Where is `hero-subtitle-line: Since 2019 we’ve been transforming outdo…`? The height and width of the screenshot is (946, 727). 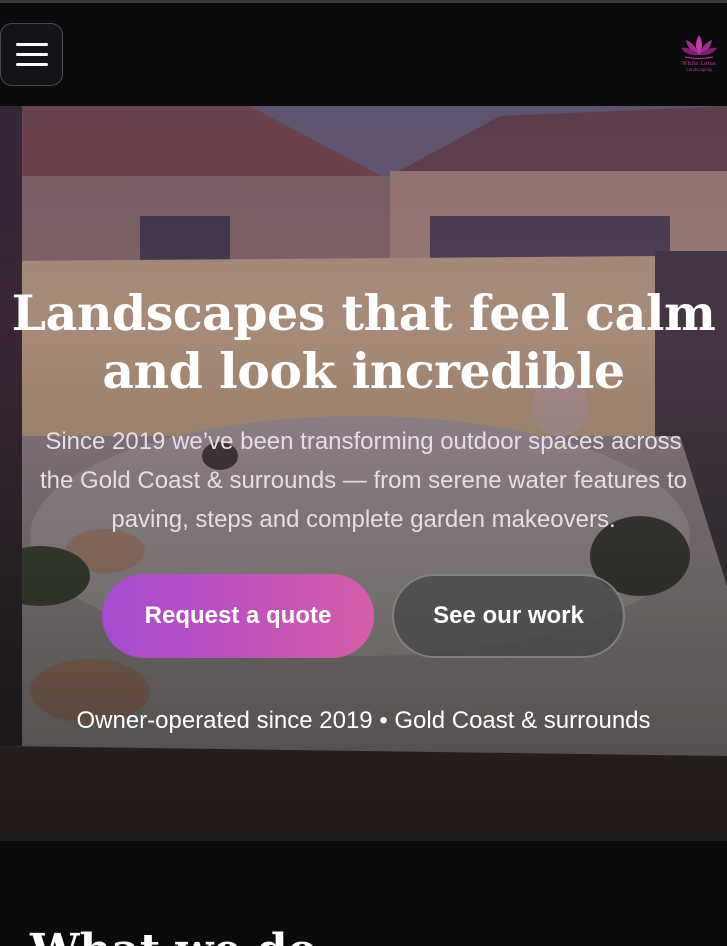
hero-subtitle-line: Since 2019 we’ve been transforming outdo… is located at coordinates (363, 441).